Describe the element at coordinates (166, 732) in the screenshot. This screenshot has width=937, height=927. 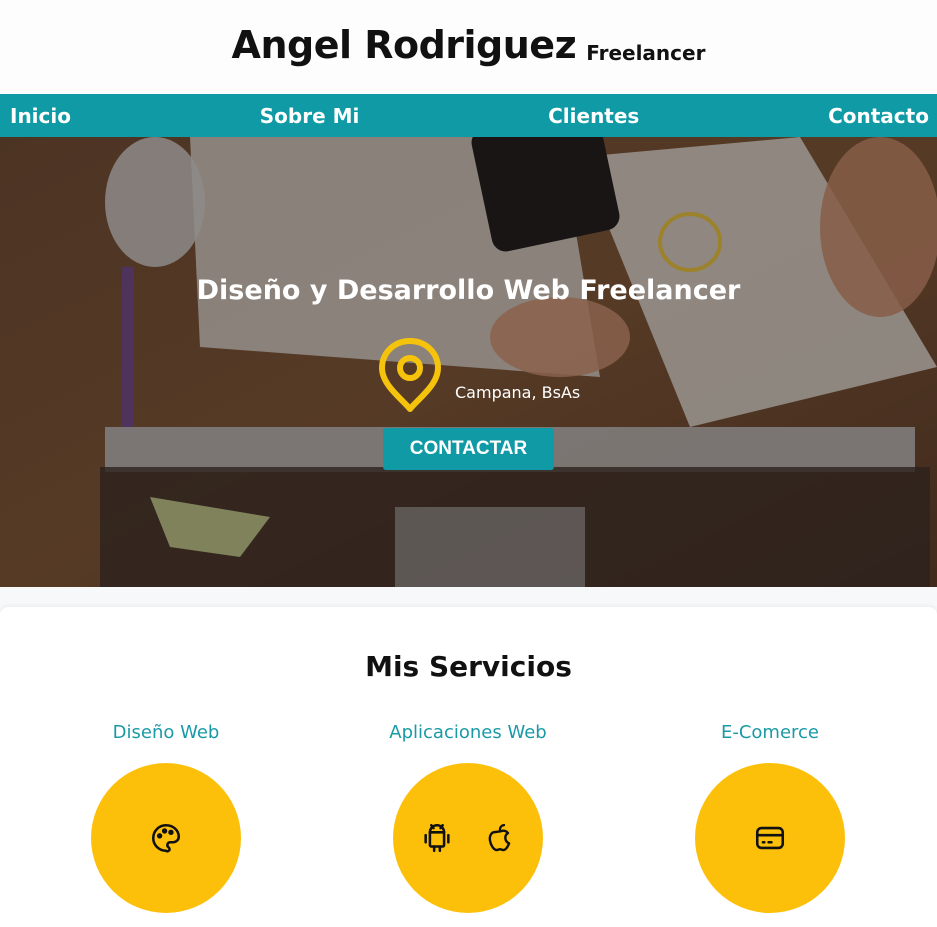
I see `service-title: Diseño Web` at that location.